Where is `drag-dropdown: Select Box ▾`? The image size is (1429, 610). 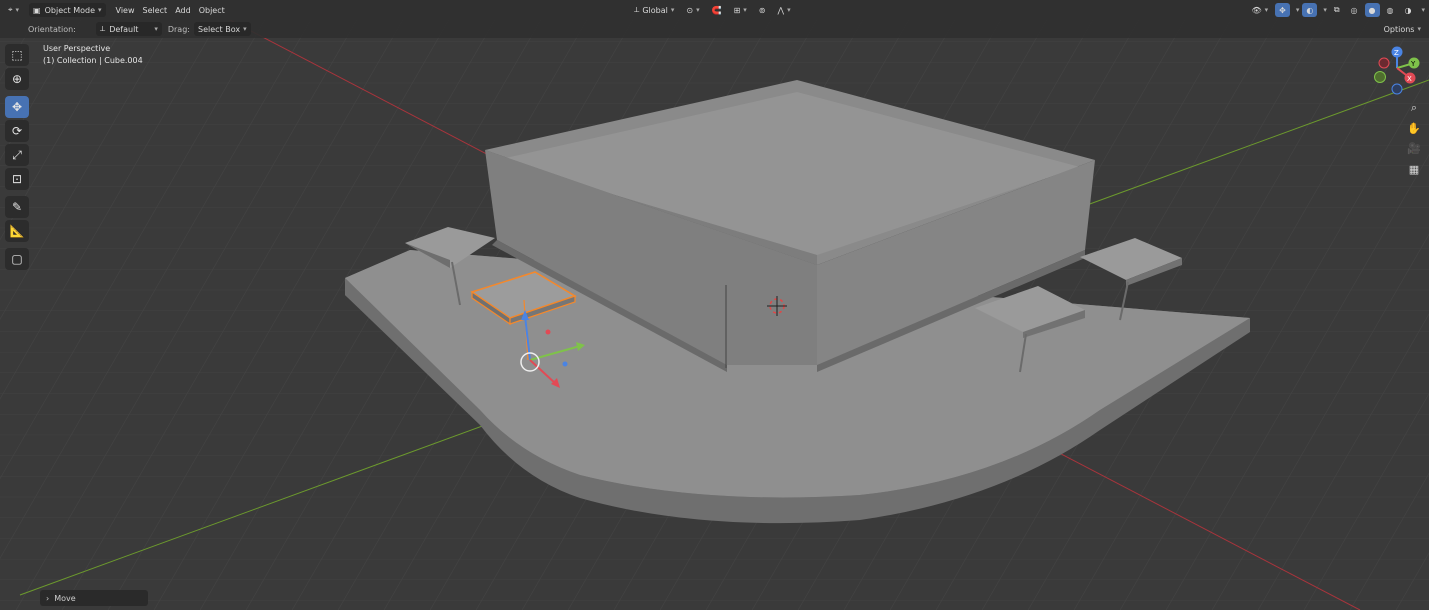 drag-dropdown: Select Box ▾ is located at coordinates (222, 29).